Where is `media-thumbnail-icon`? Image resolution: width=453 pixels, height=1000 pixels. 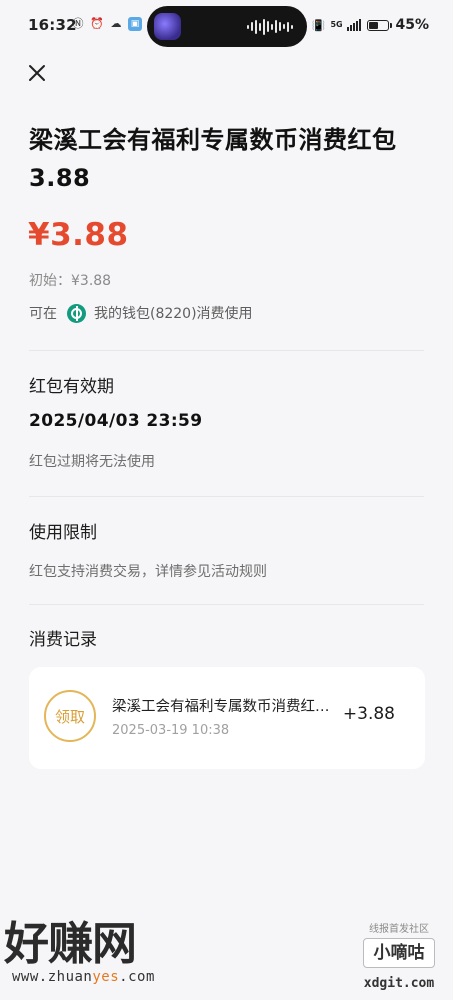
media-thumbnail-icon is located at coordinates (167, 26).